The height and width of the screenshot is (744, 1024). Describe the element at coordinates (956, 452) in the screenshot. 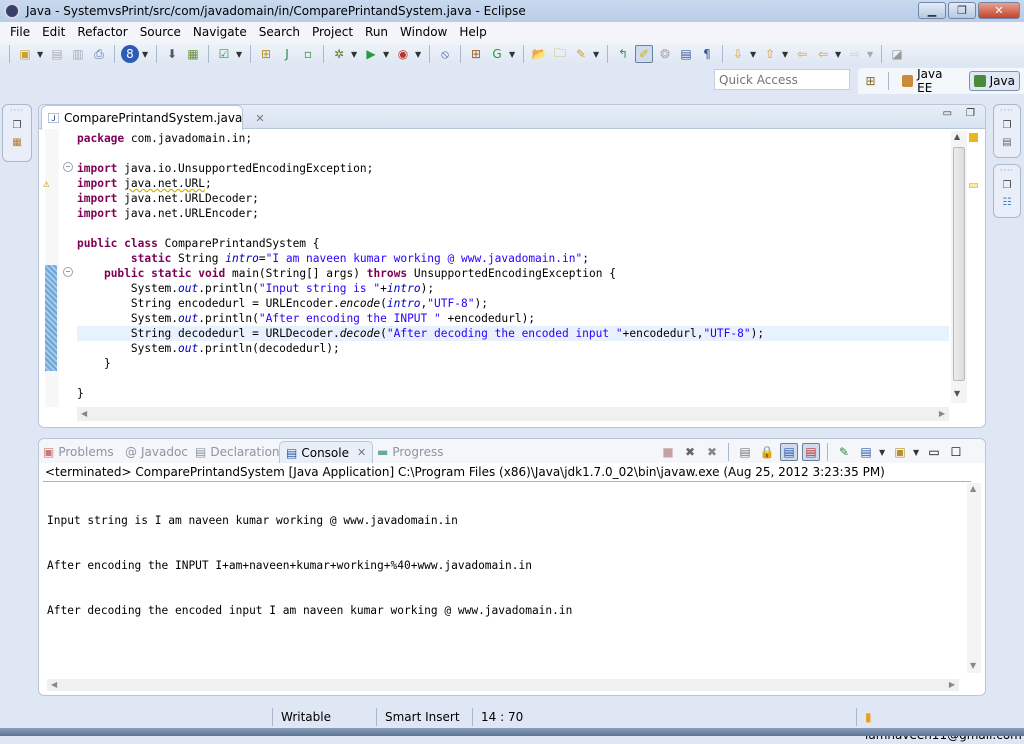

I see `maximize-icon: ☐` at that location.